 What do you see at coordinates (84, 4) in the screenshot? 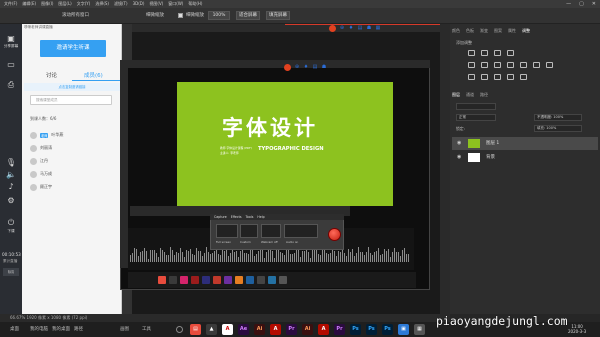
I see `menu-type: 文字(Y)` at bounding box center [84, 4].